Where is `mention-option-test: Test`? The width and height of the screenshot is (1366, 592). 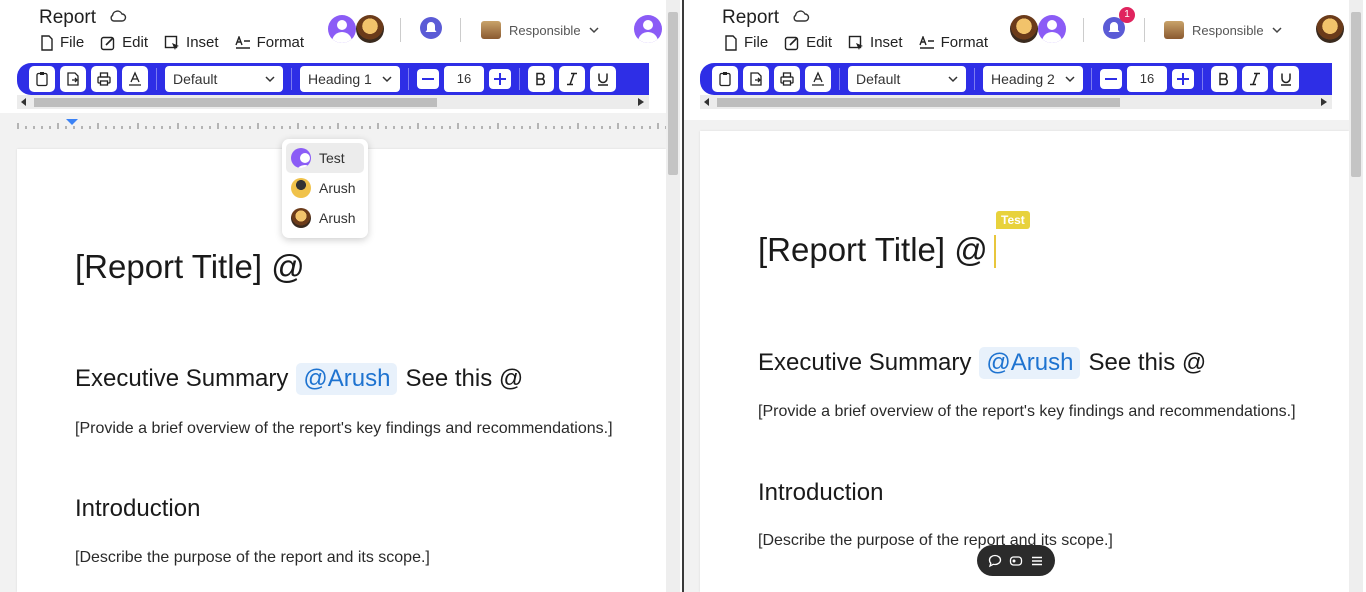 mention-option-test: Test is located at coordinates (325, 158).